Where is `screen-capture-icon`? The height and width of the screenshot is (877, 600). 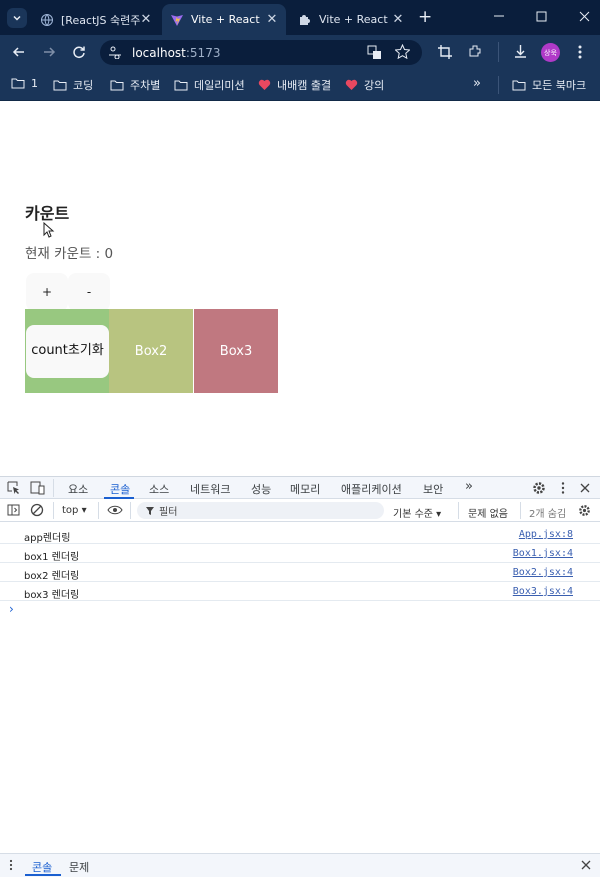
screen-capture-icon is located at coordinates (445, 52).